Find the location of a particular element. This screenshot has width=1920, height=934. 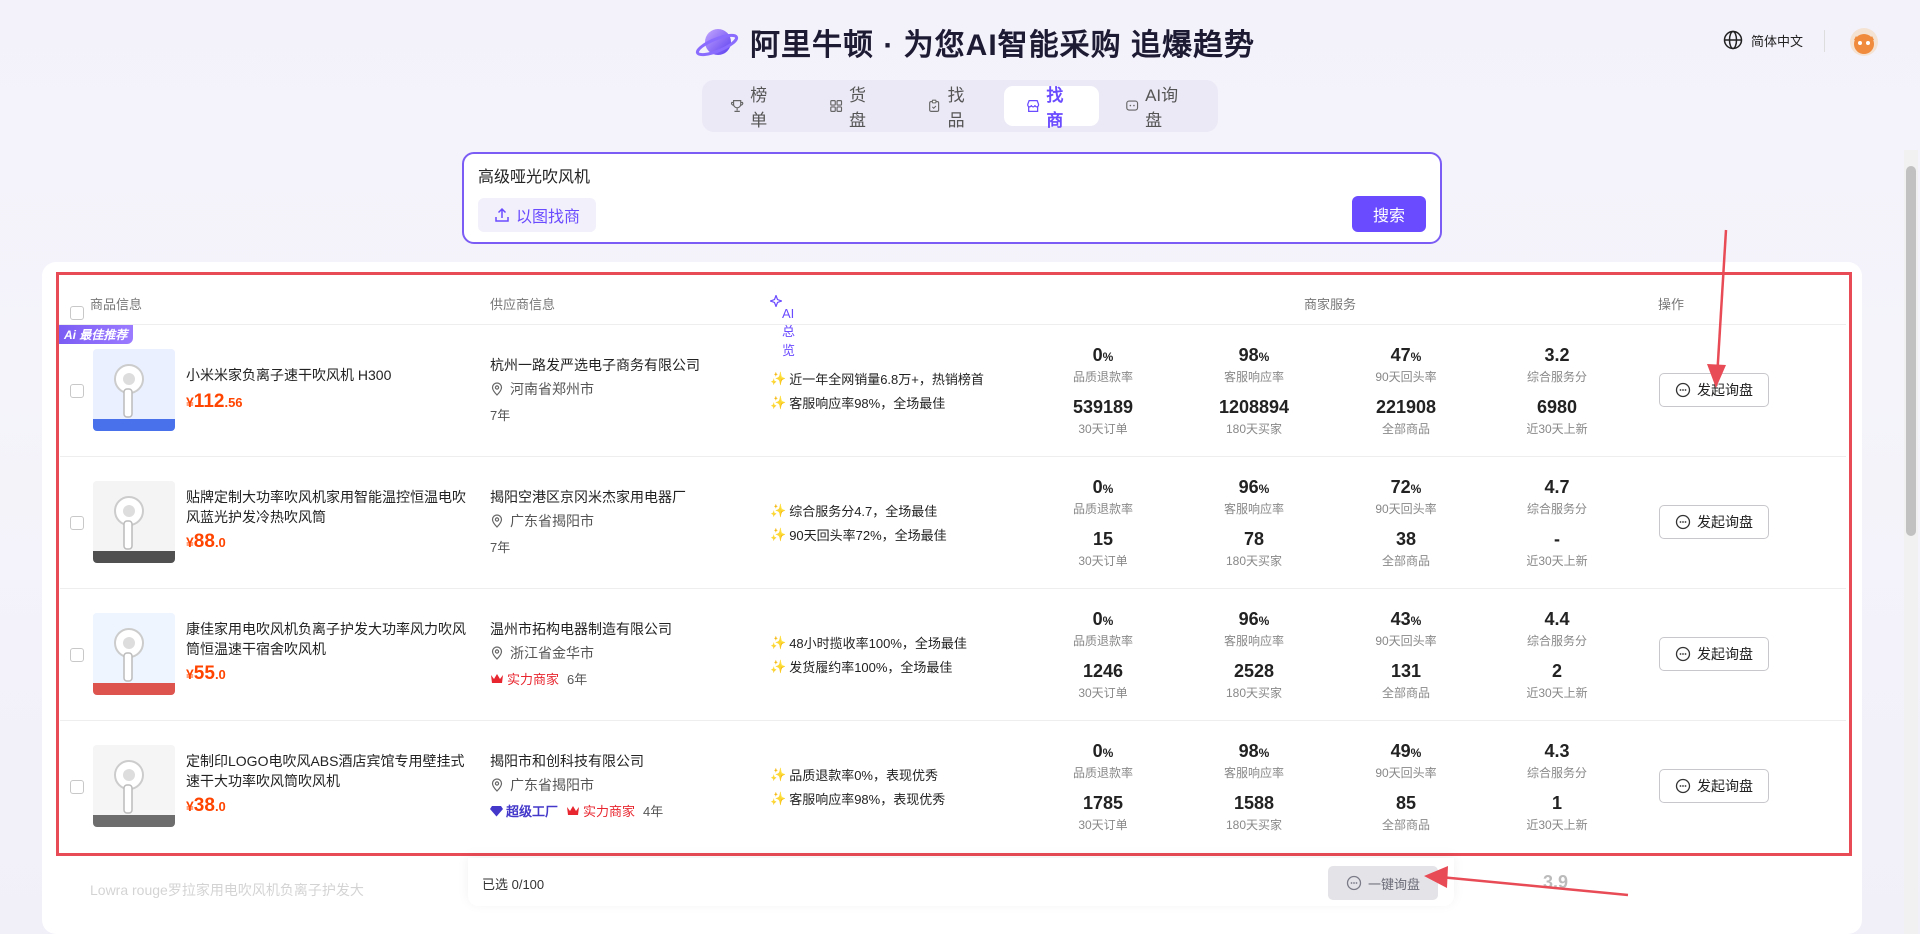

product-name: 定制印LOGO电吹风ABS酒店宾馆专用壁挂式速干大功率吹风筒吹风机 is located at coordinates (331, 771).